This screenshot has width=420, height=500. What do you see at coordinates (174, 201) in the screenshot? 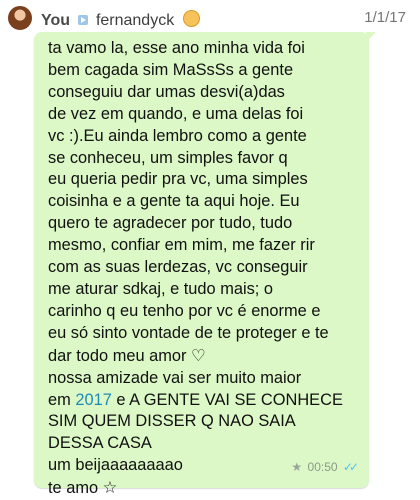
I see `message-line: coisinha e a gente ta aqui hoje. Eu` at bounding box center [174, 201].